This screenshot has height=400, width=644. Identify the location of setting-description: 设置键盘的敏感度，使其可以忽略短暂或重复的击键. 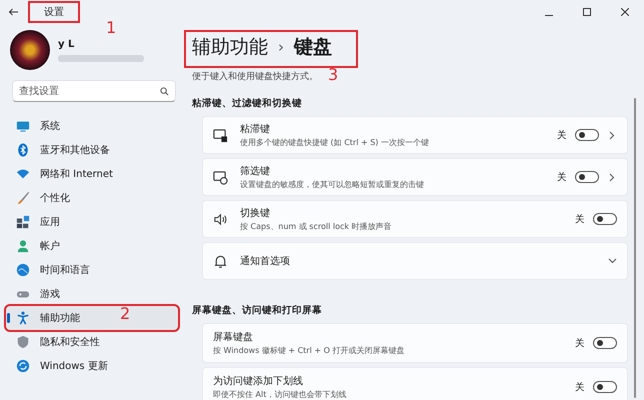
(332, 184).